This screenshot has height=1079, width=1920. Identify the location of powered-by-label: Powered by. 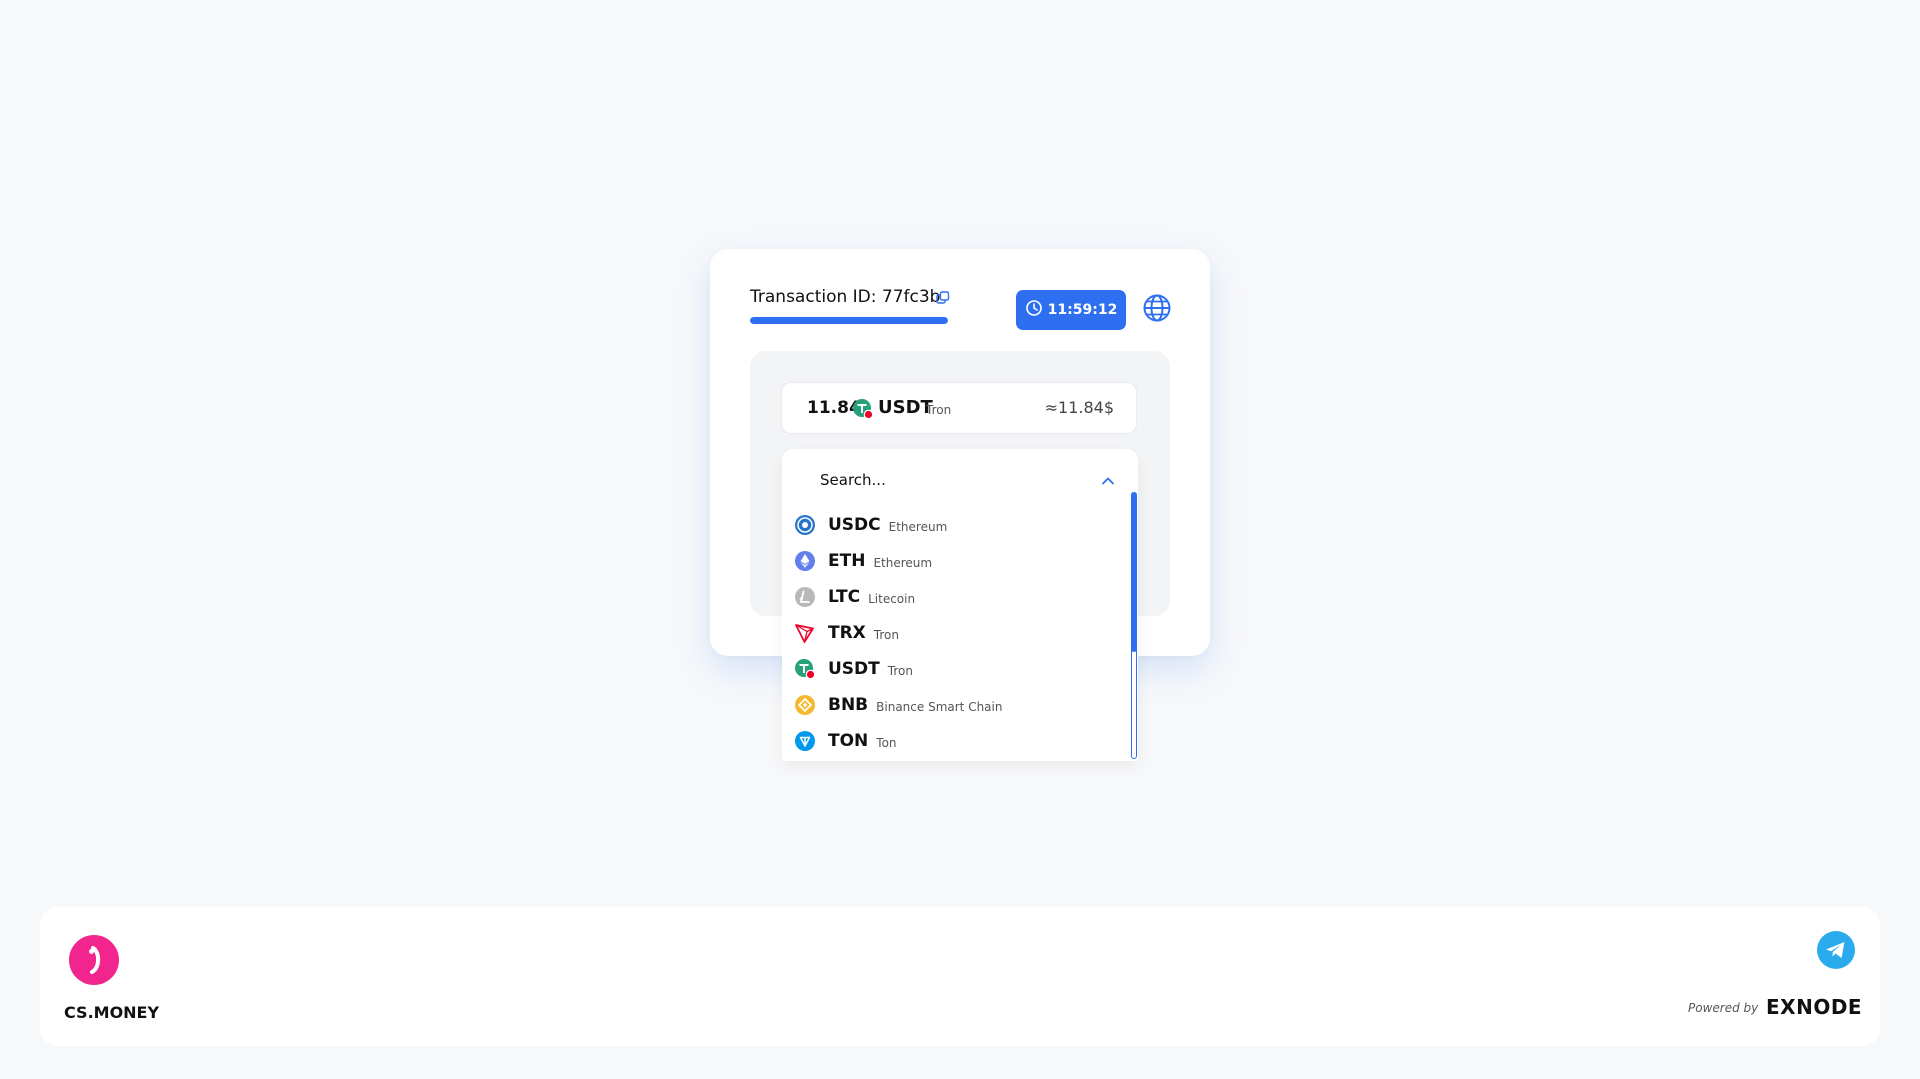
(1723, 1008).